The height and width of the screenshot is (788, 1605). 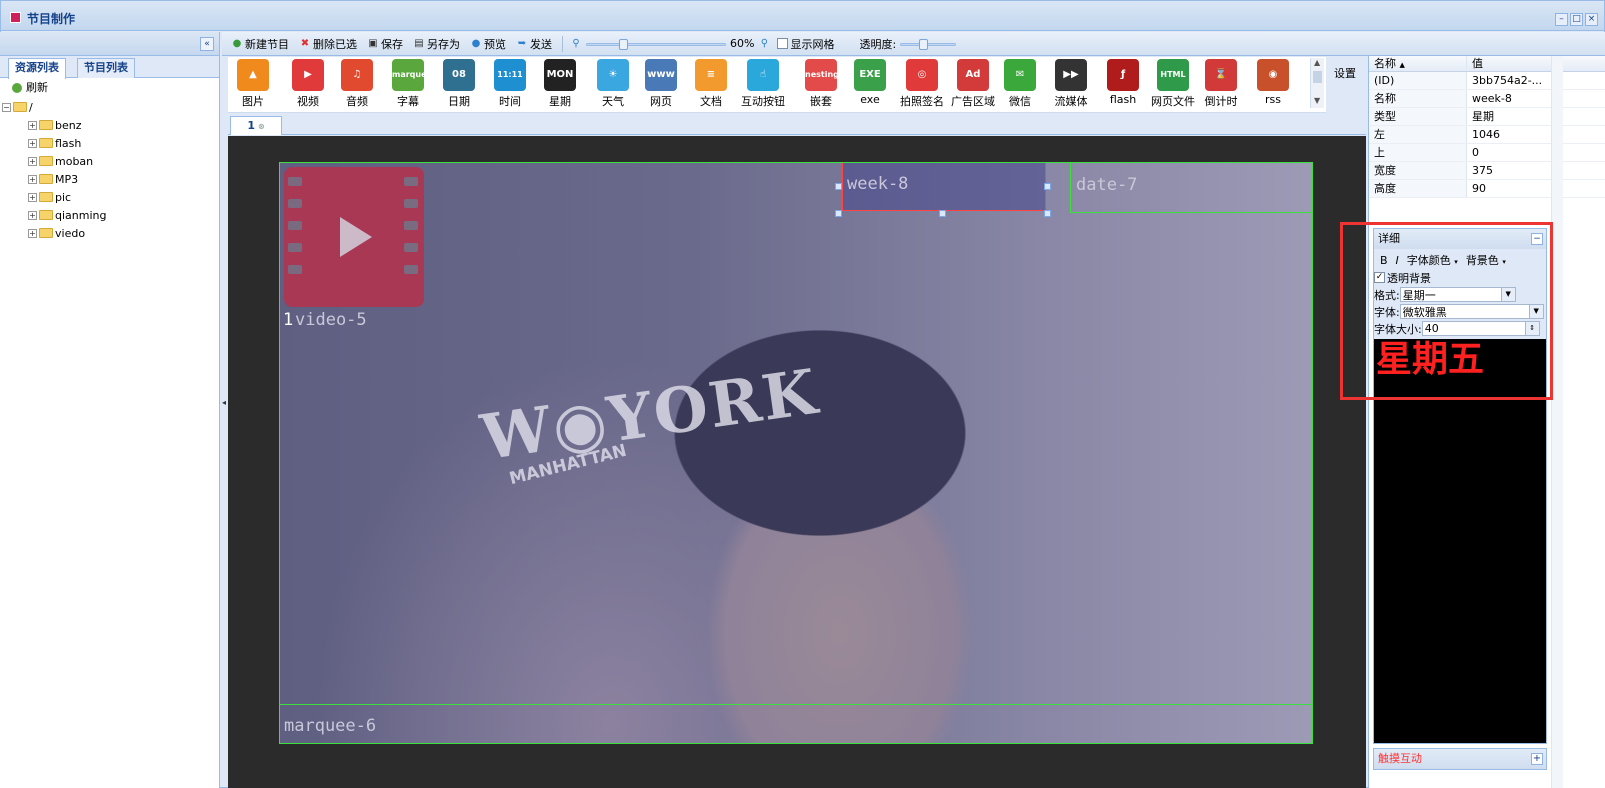 What do you see at coordinates (796, 723) in the screenshot?
I see `marquee-region: marquee-6` at bounding box center [796, 723].